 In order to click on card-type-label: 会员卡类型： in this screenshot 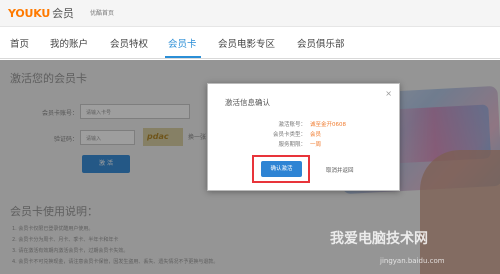, I will do `click(289, 135)`.